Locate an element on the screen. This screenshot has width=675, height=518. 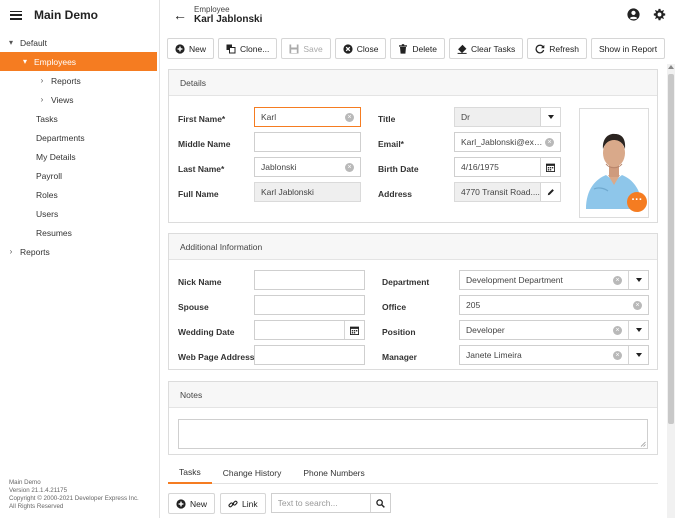
nav-item-my-details: My Details is located at coordinates (79, 156).